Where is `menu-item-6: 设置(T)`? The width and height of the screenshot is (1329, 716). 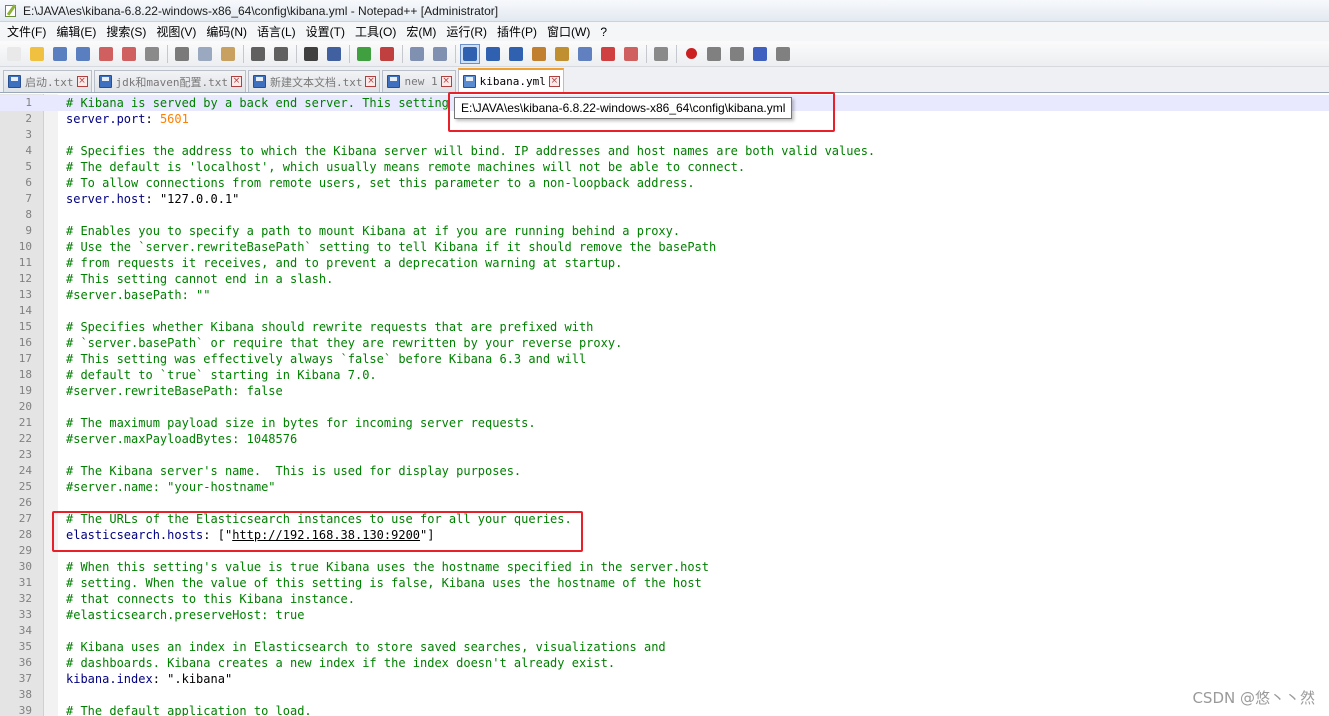
menu-item-6: 设置(T) is located at coordinates (327, 31).